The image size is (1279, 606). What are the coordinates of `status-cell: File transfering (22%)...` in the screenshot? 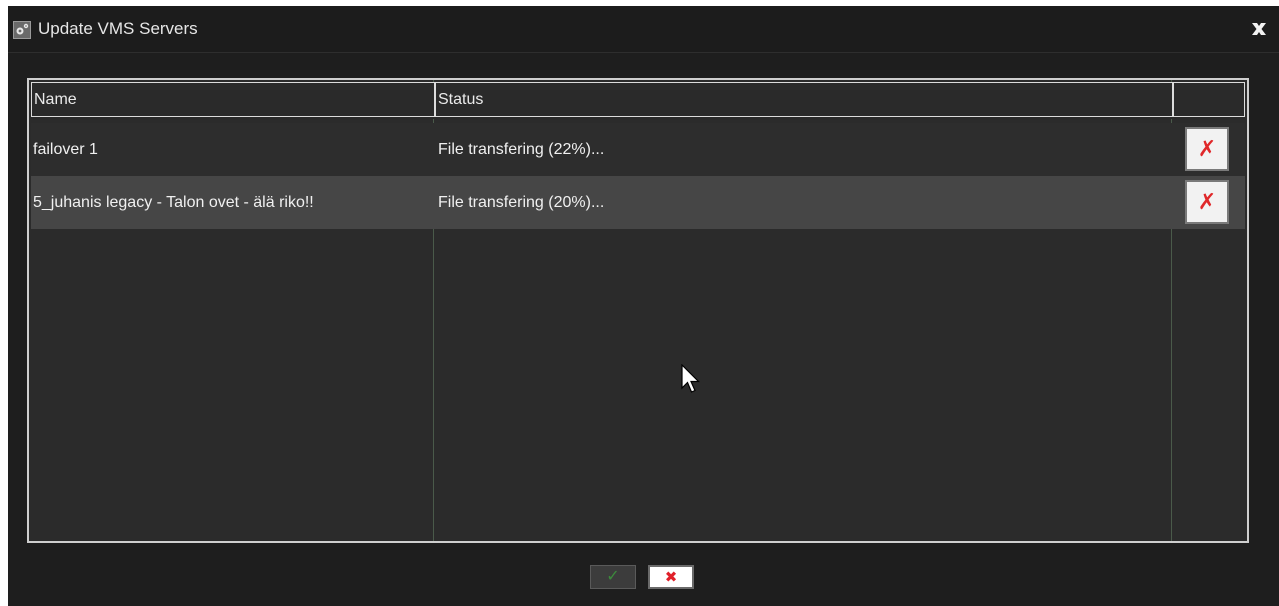 It's located at (521, 149).